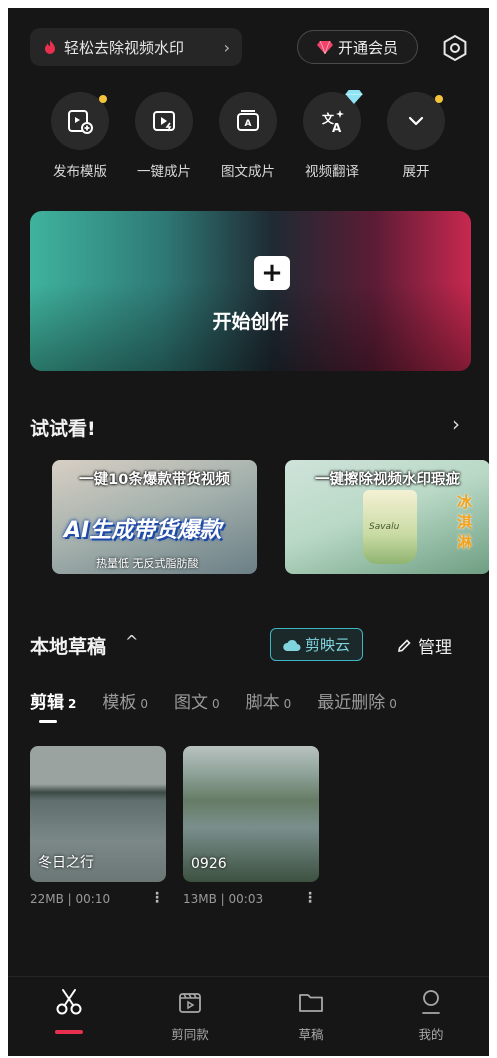 The height and width of the screenshot is (1058, 497). Describe the element at coordinates (164, 121) in the screenshot. I see `one-click-video-icon` at that location.